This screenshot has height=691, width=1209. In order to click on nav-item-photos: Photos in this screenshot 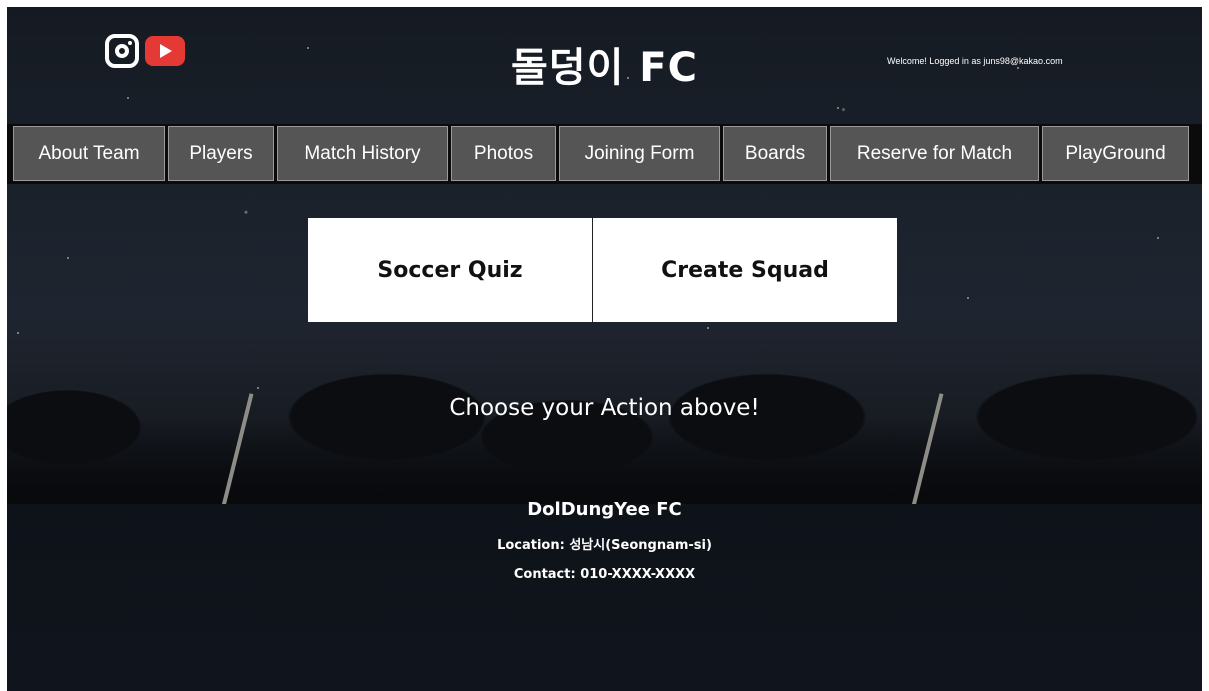, I will do `click(503, 153)`.